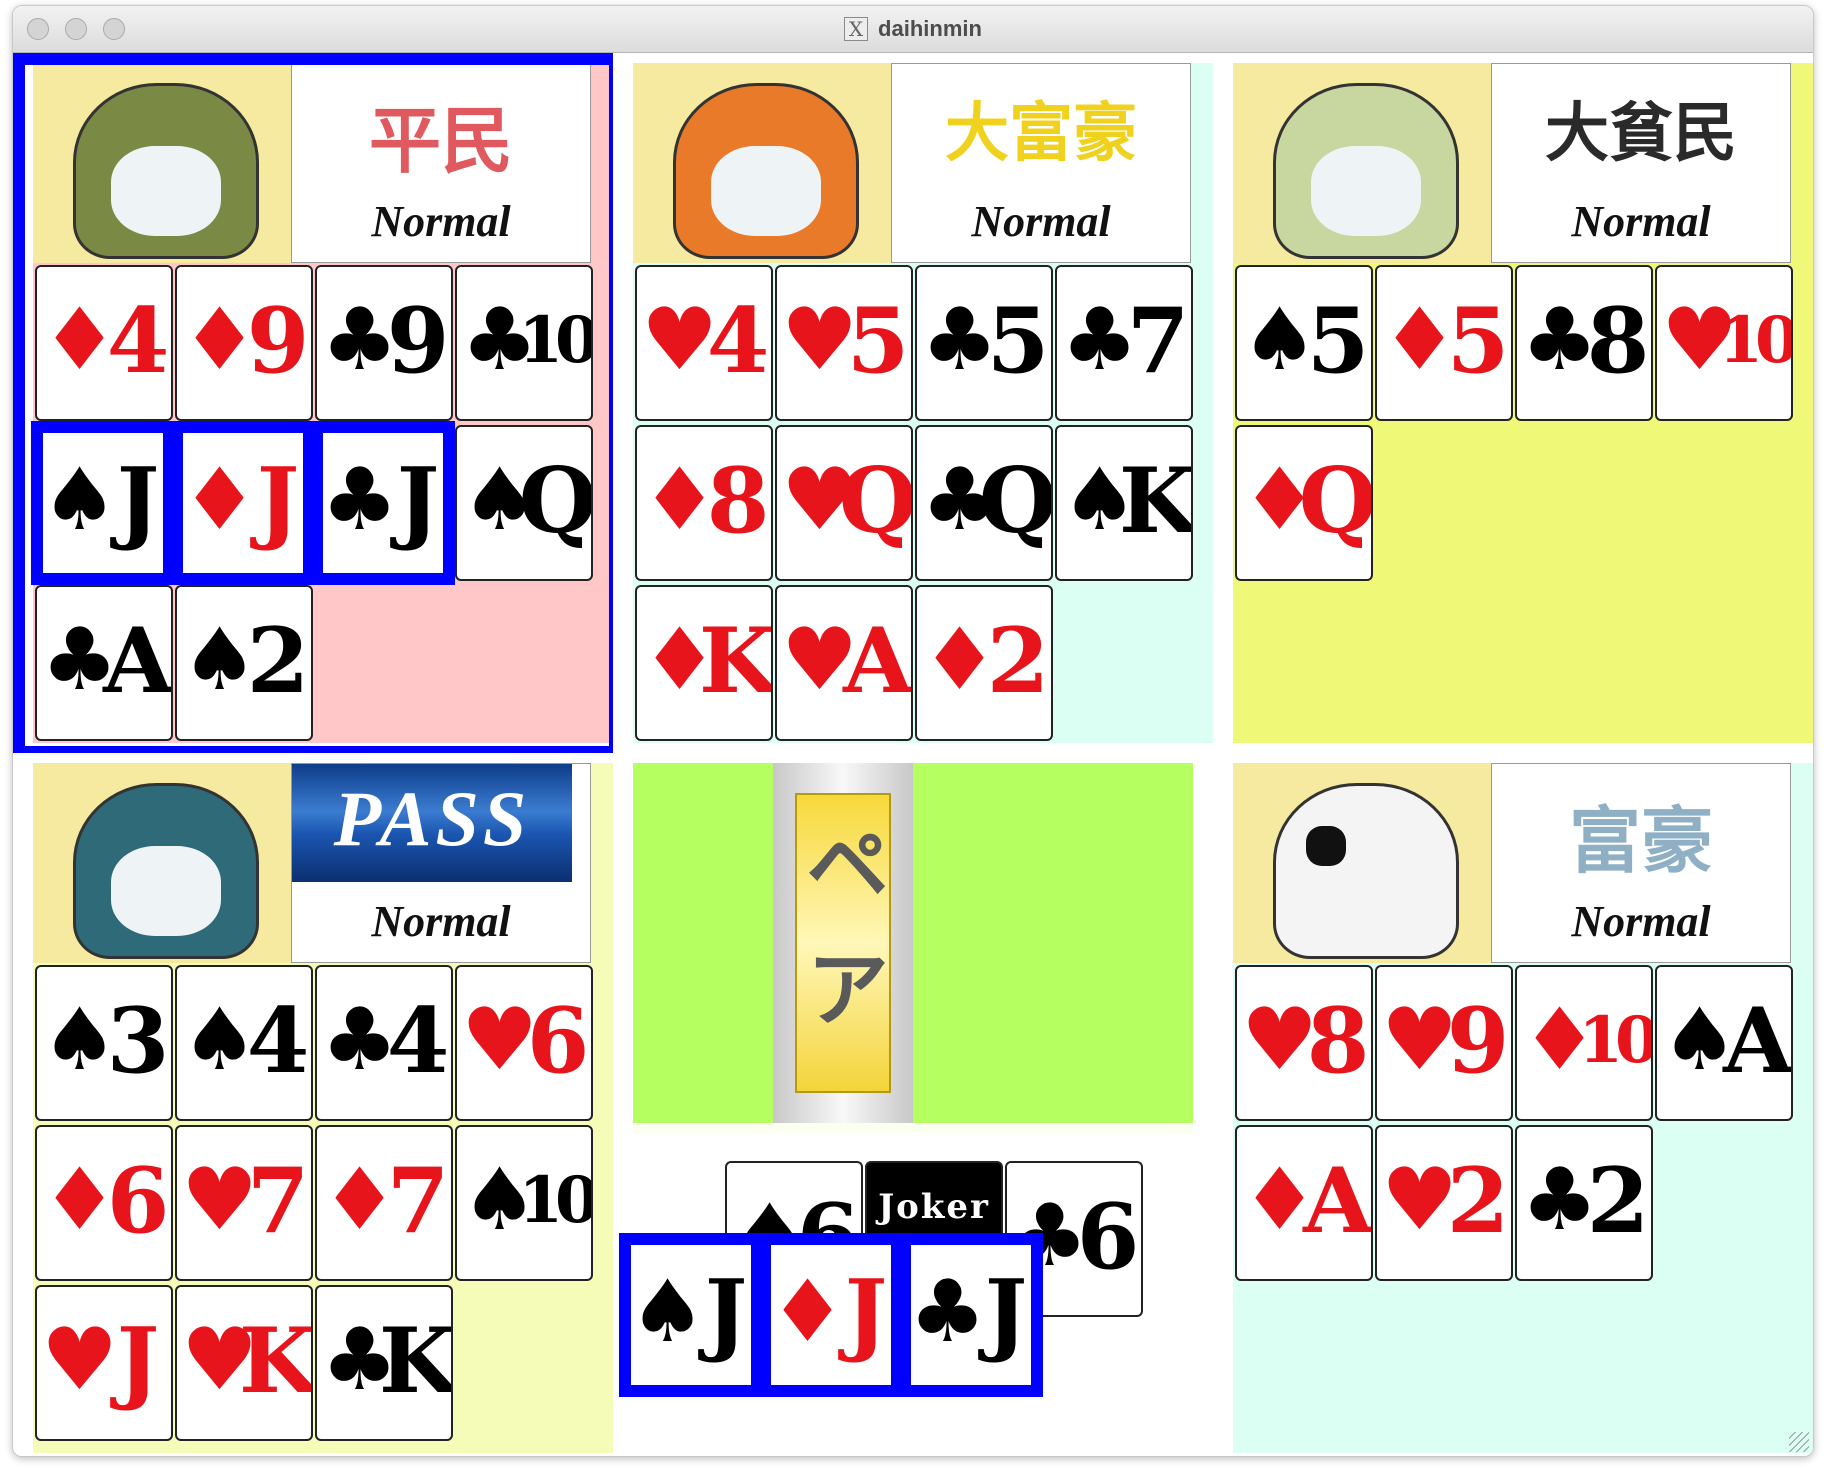  What do you see at coordinates (1015, 501) in the screenshot?
I see `card-rank: Q` at bounding box center [1015, 501].